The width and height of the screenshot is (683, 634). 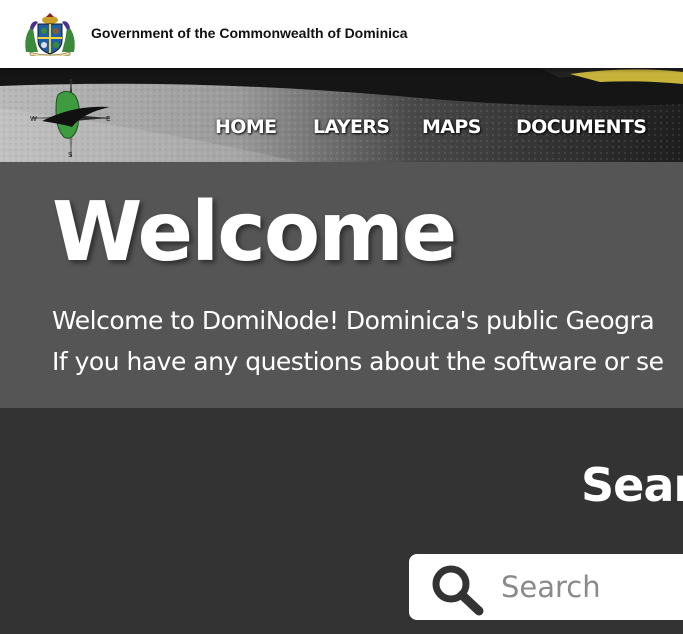 What do you see at coordinates (341, 115) in the screenshot?
I see `main-navbar: N S W E HOME LAYERS MAPS DOCUMENTS` at bounding box center [341, 115].